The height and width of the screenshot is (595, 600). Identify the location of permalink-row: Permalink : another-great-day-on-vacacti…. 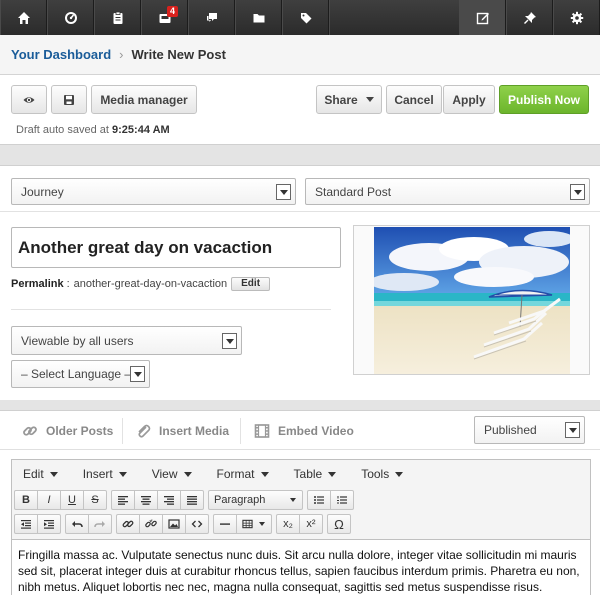
(141, 284).